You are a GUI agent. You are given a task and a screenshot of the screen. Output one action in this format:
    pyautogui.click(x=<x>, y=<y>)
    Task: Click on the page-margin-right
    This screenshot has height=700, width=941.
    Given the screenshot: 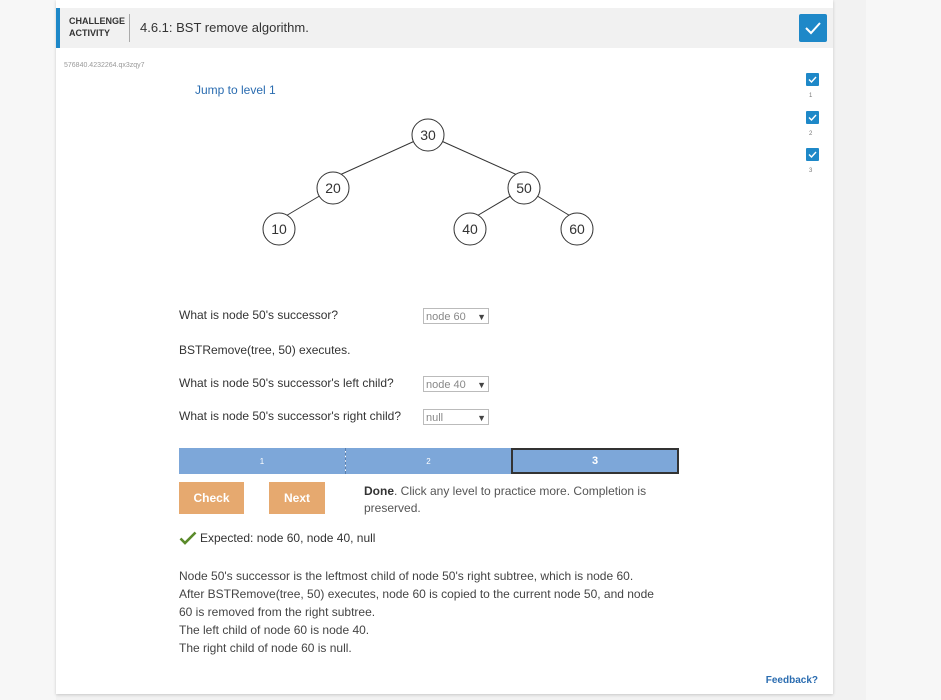 What is the action you would take?
    pyautogui.click(x=903, y=350)
    